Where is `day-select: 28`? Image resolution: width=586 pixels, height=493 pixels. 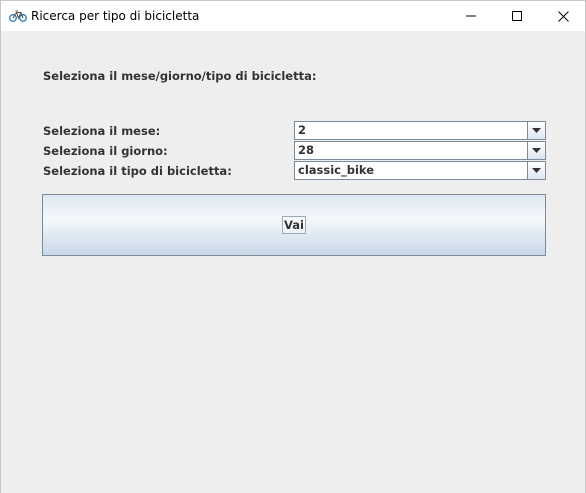 day-select: 28 is located at coordinates (420, 150).